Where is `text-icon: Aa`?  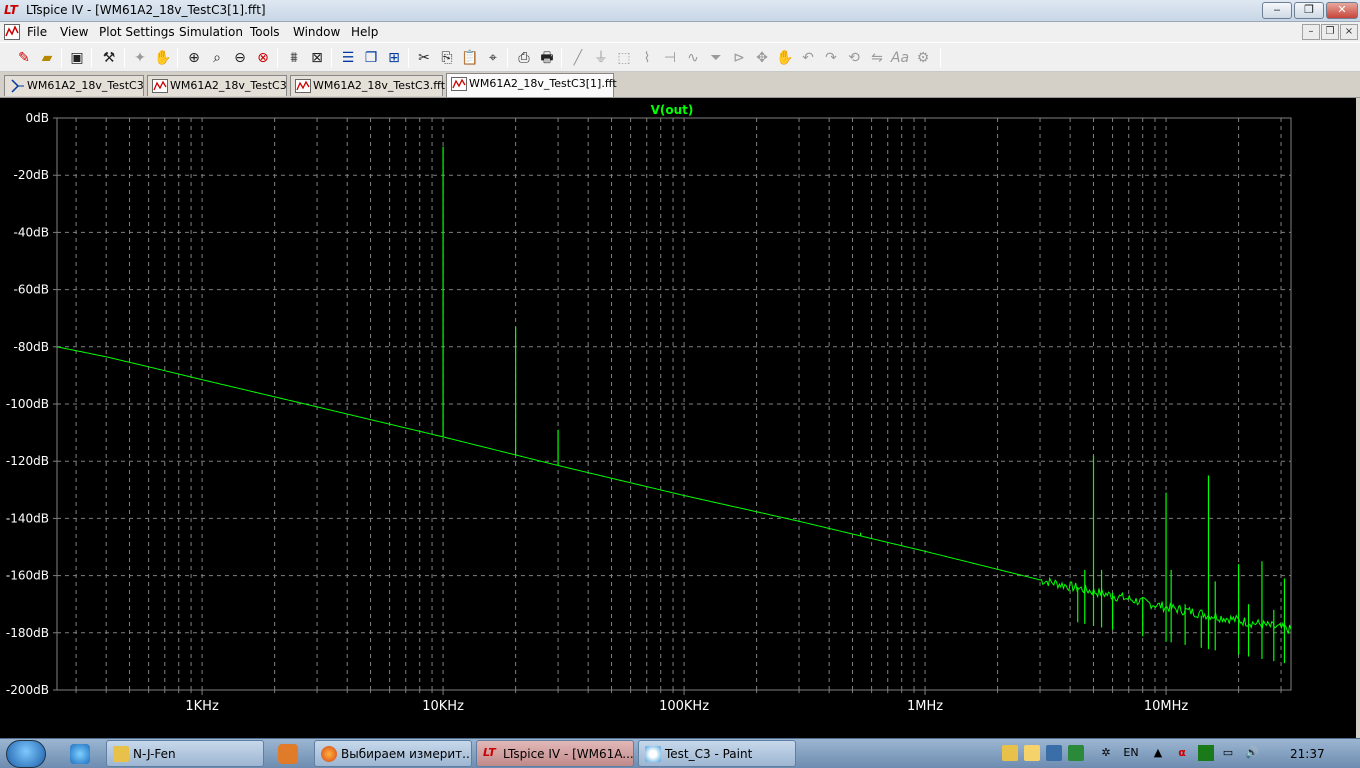 text-icon: Aa is located at coordinates (900, 58).